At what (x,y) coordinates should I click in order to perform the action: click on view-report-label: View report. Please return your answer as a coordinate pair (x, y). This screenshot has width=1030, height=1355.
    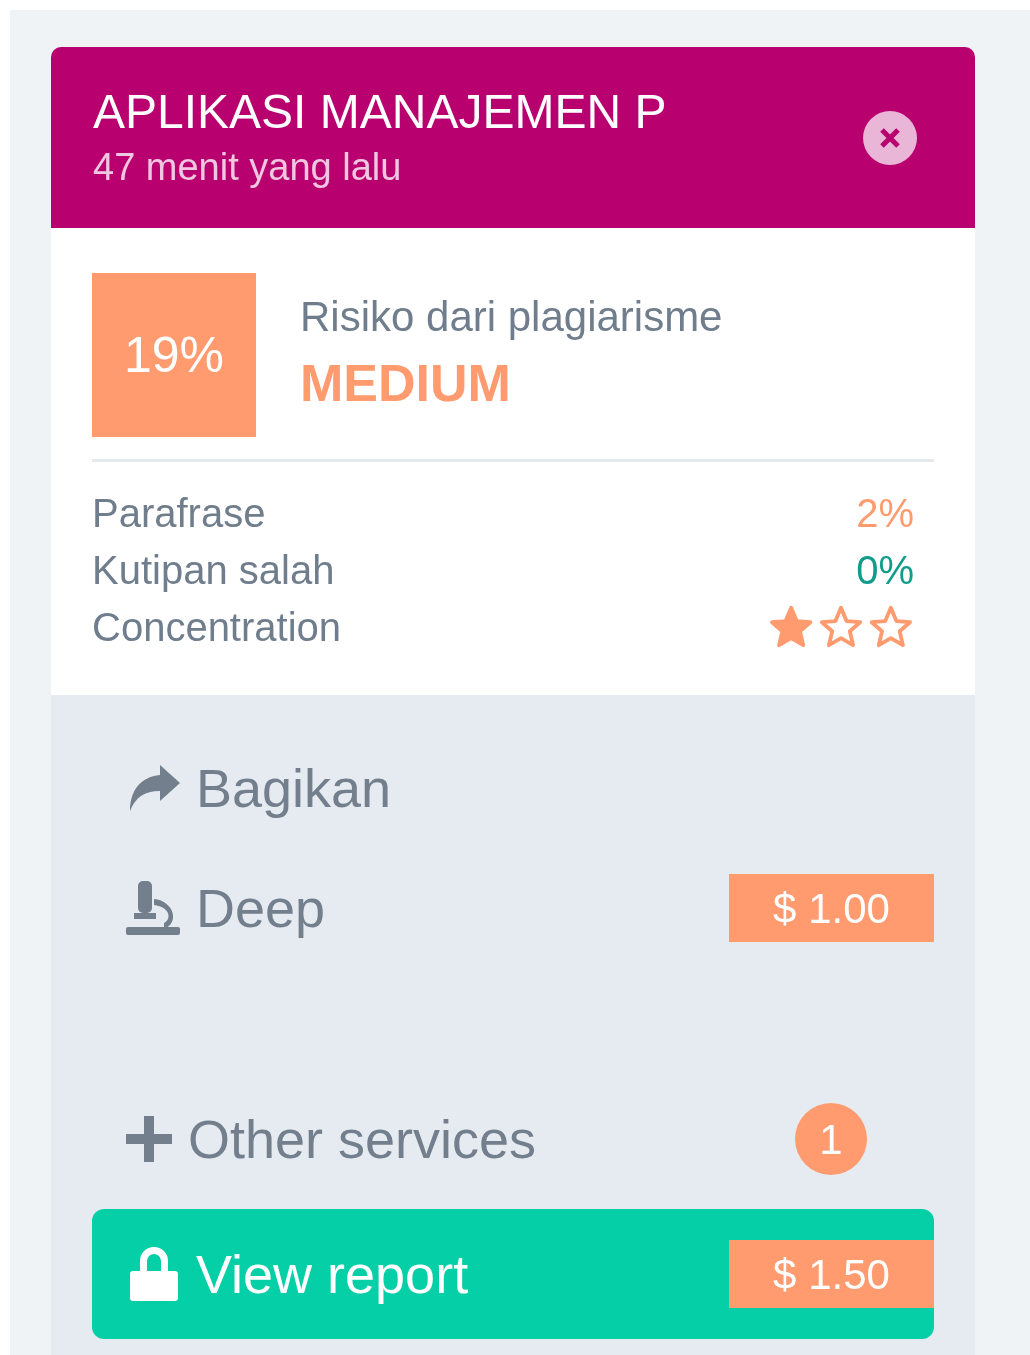
    Looking at the image, I should click on (332, 1274).